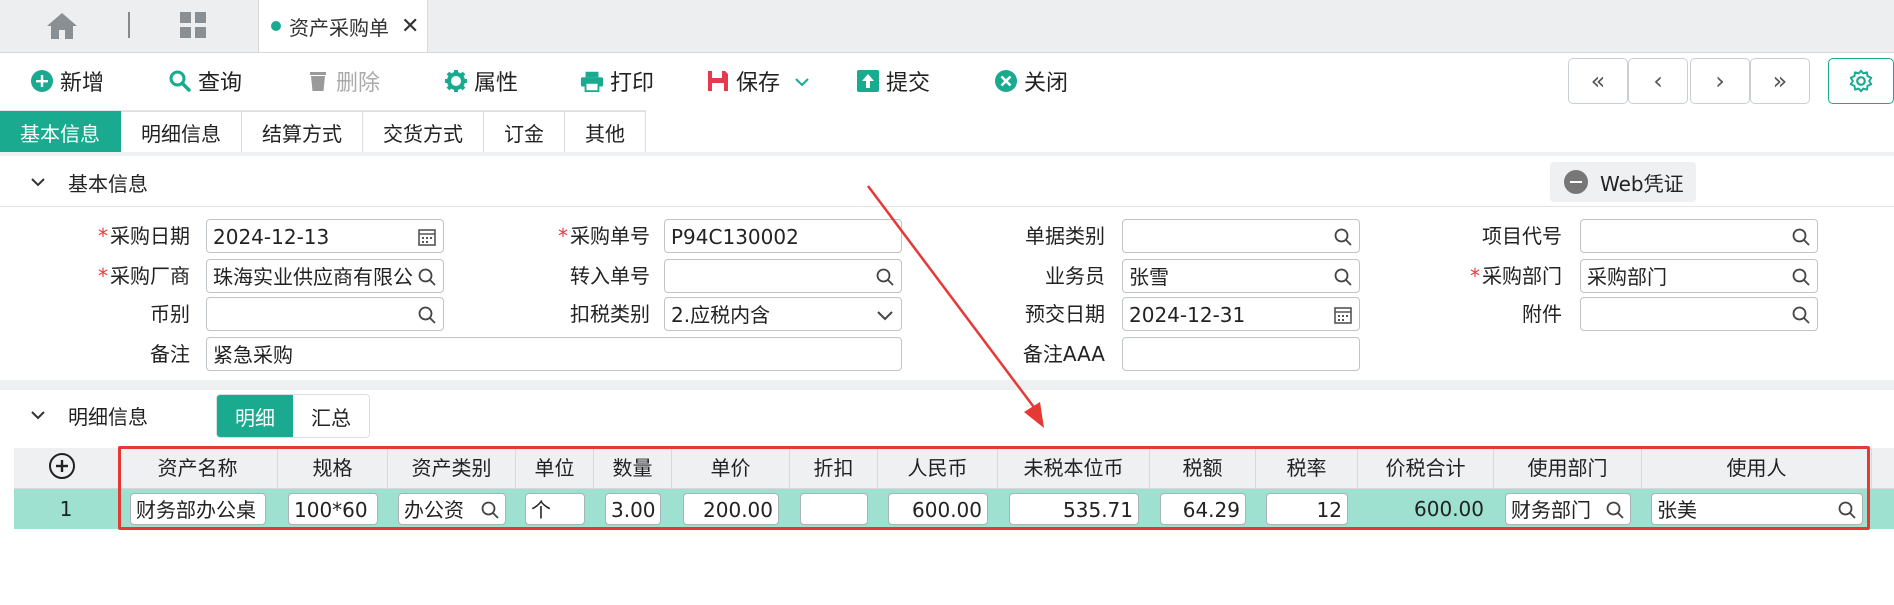  I want to click on tab-summary: 汇总, so click(331, 416).